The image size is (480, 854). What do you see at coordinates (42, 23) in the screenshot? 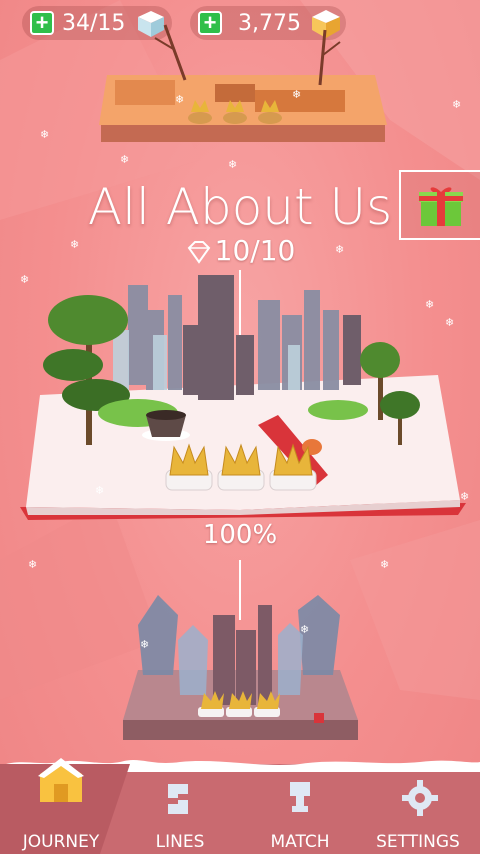
I see `add-lives-icon: +` at bounding box center [42, 23].